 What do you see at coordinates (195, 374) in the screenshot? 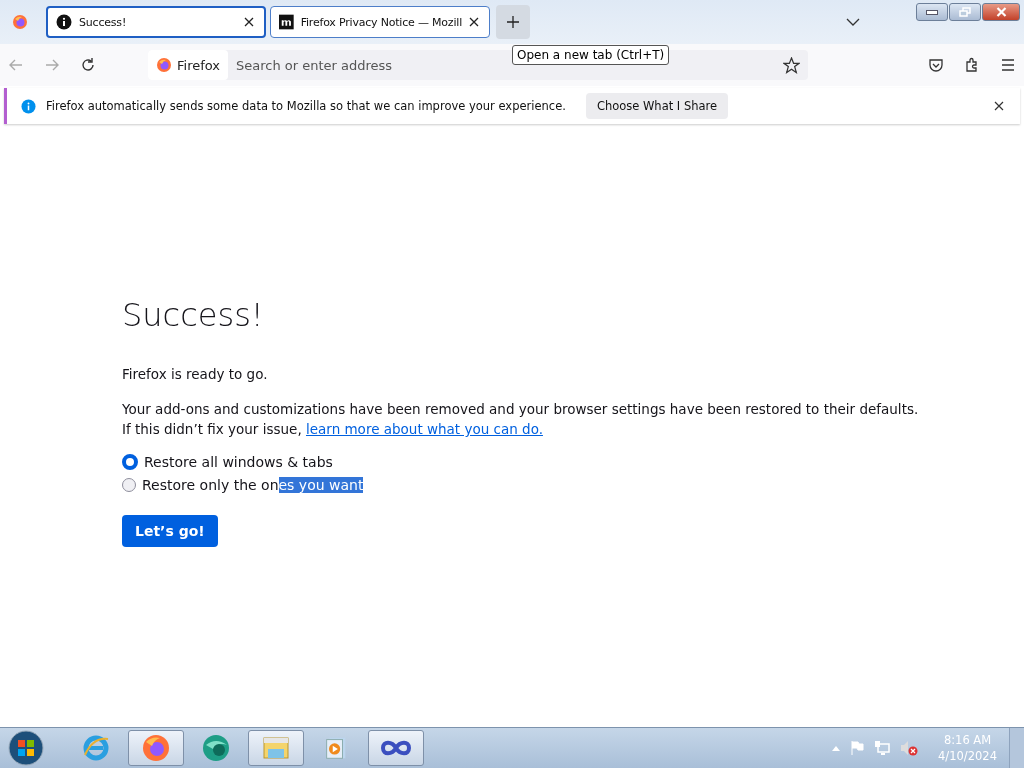
I see `intro-text: Firefox is ready to go.` at bounding box center [195, 374].